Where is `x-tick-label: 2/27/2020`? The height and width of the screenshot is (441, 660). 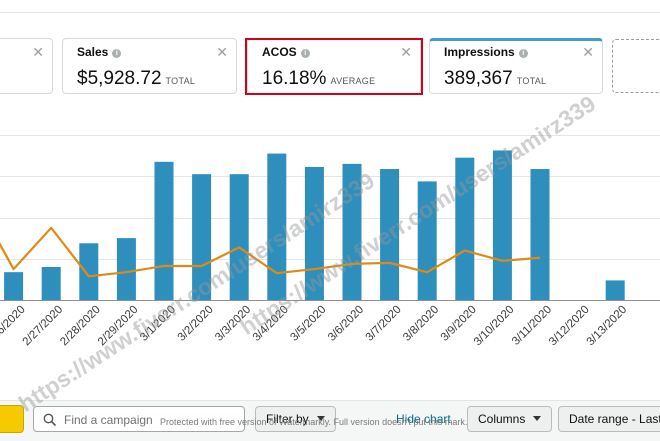 x-tick-label: 2/27/2020 is located at coordinates (43, 326).